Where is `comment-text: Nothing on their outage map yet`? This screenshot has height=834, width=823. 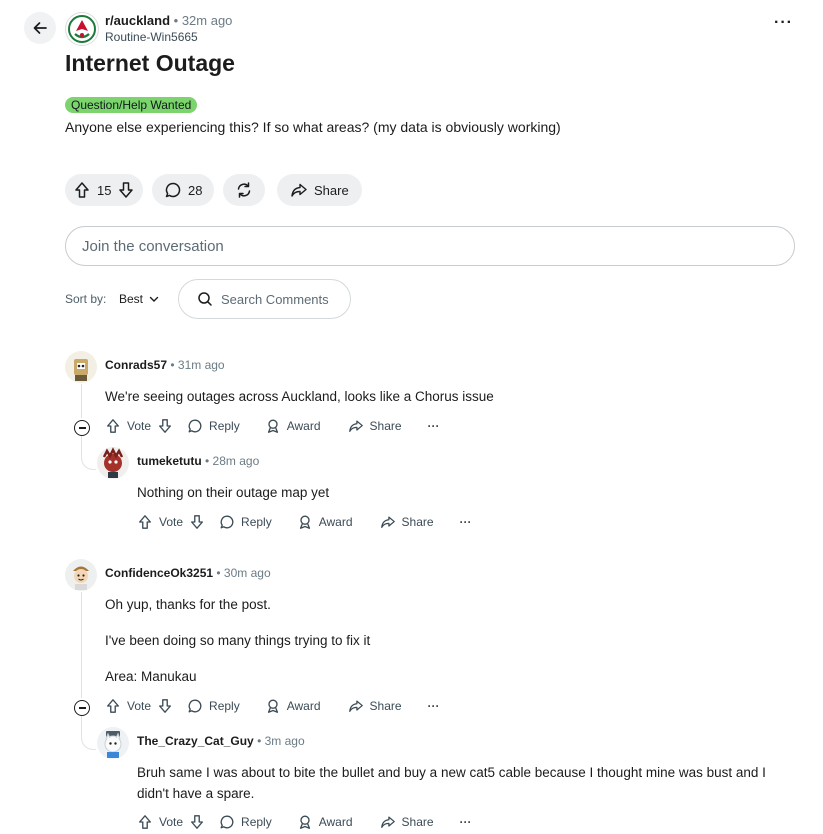 comment-text: Nothing on their outage map yet is located at coordinates (233, 492).